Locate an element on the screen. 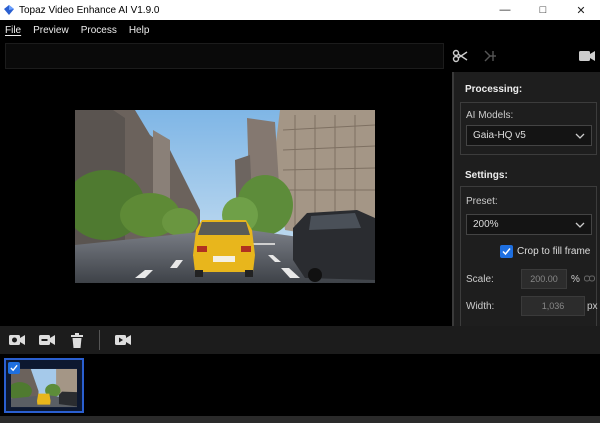  width-input: 1,036 is located at coordinates (553, 306).